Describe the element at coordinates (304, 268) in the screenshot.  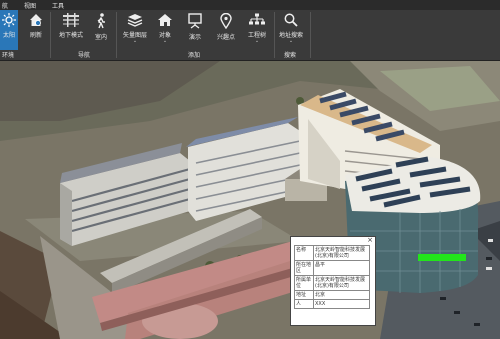
I see `info-key: 所在地区` at that location.